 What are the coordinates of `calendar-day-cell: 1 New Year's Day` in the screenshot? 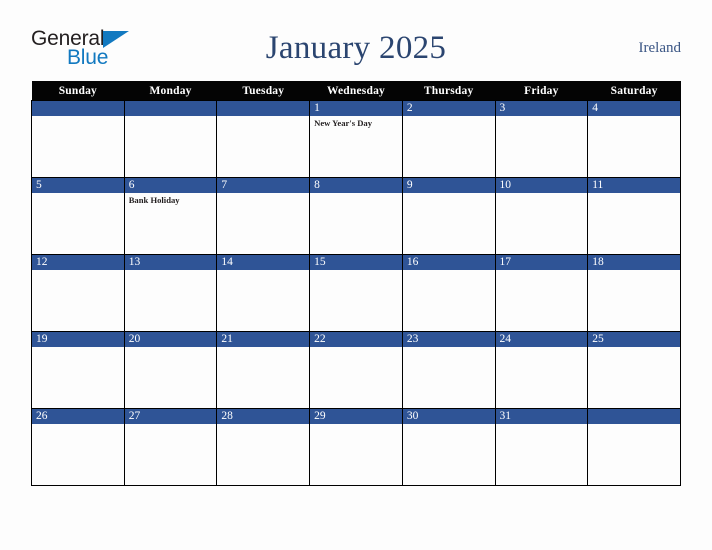 It's located at (356, 139).